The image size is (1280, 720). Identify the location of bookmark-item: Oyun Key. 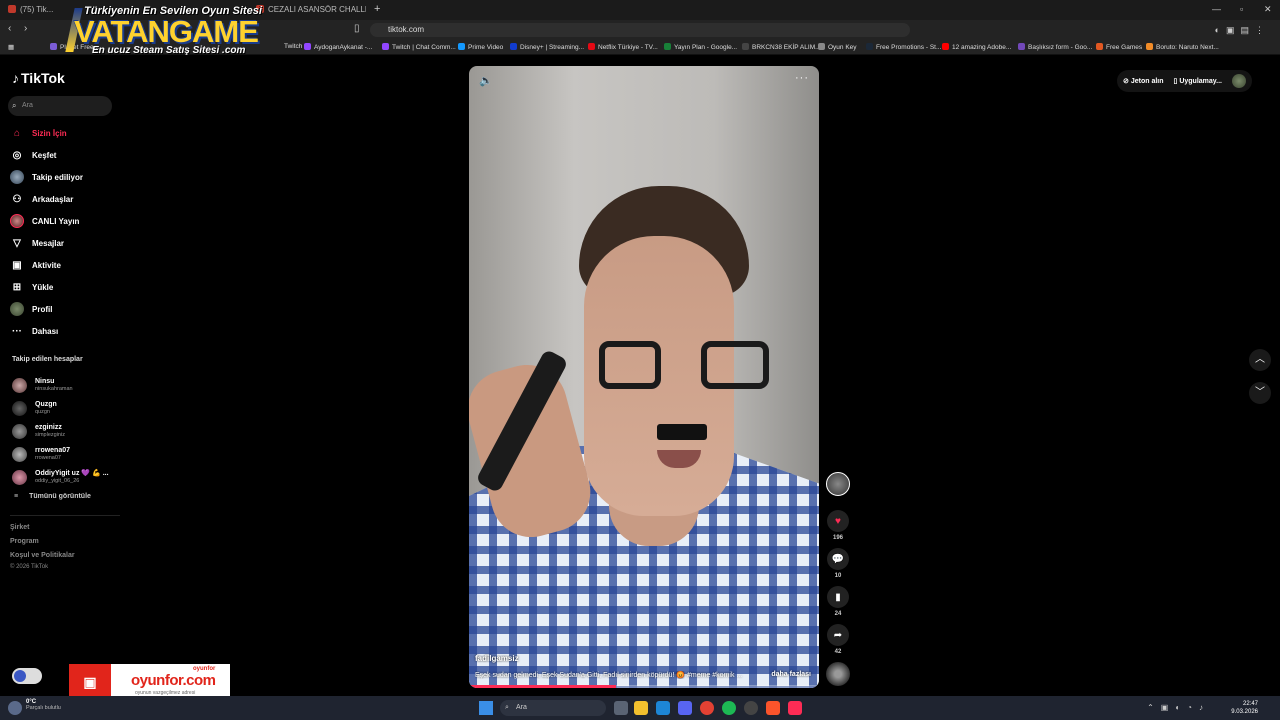
(837, 47).